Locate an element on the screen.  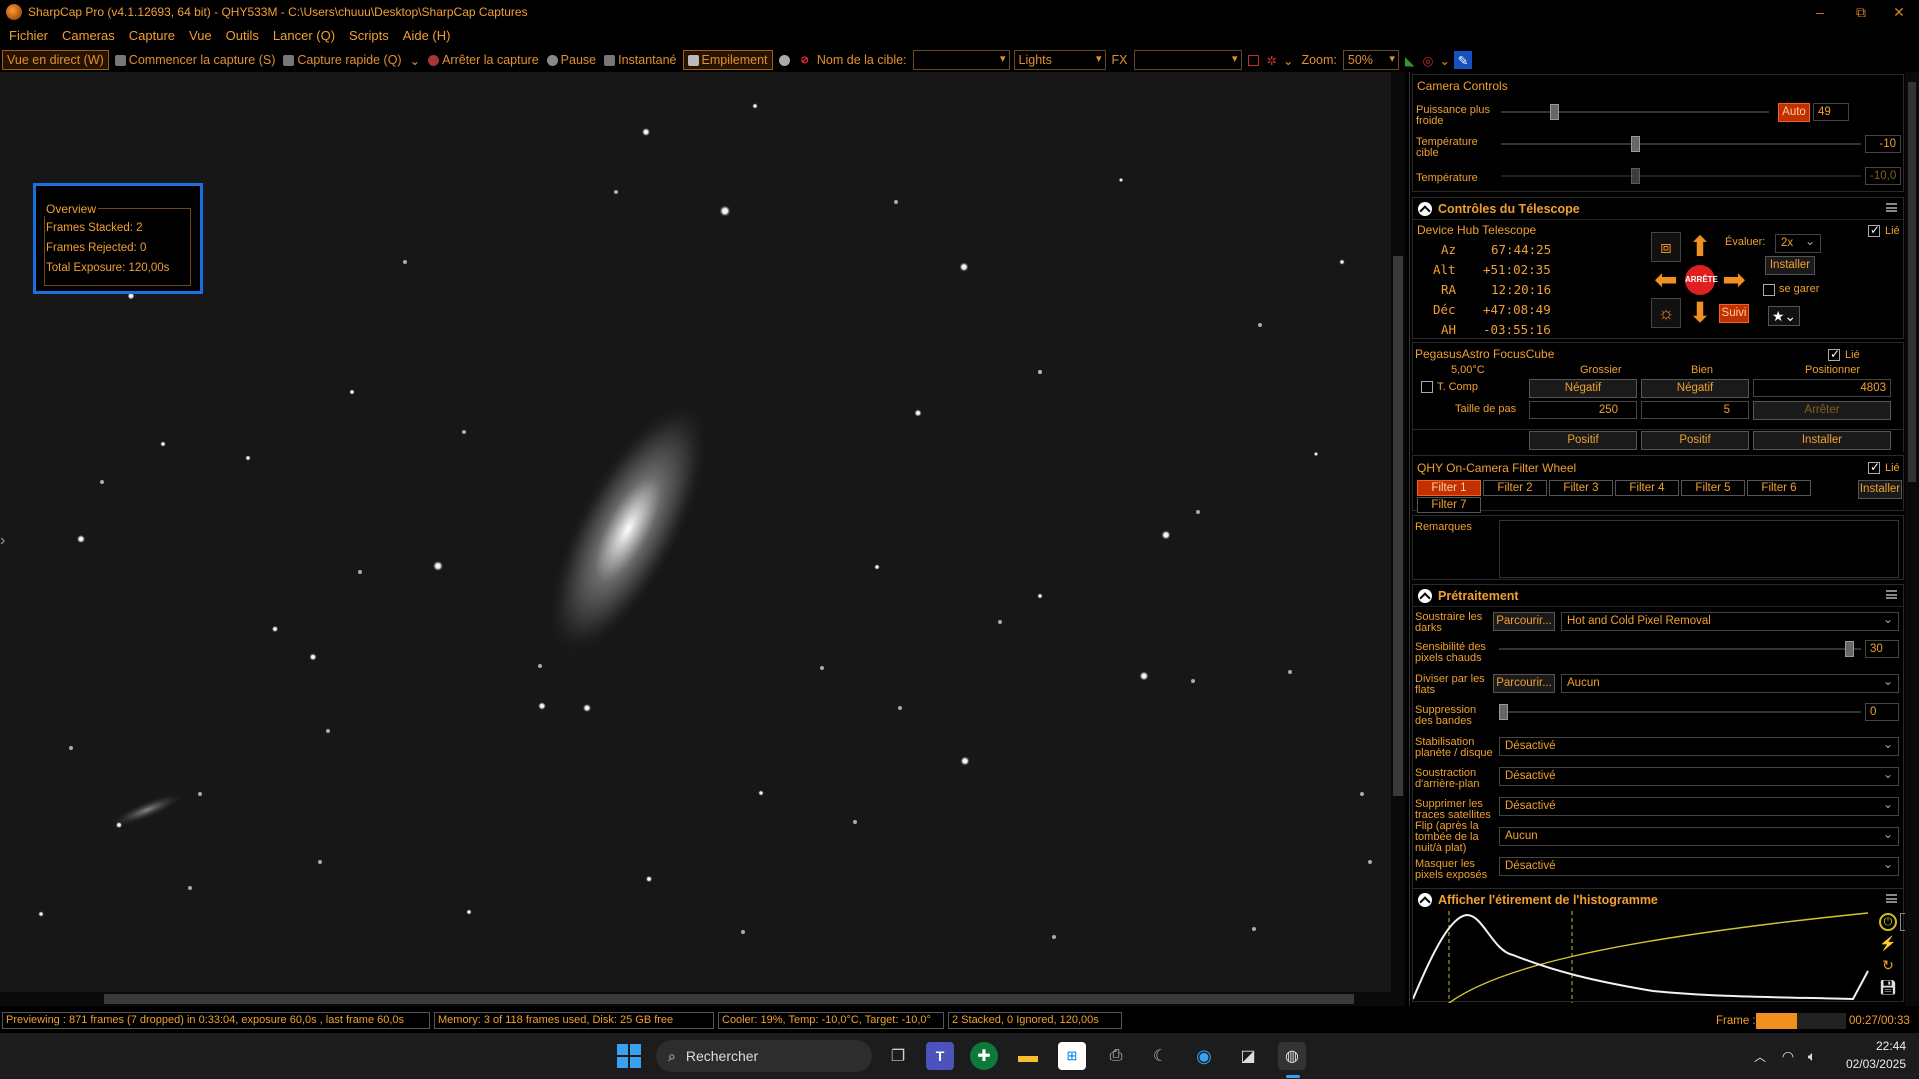
windows-start-icon is located at coordinates (629, 1056).